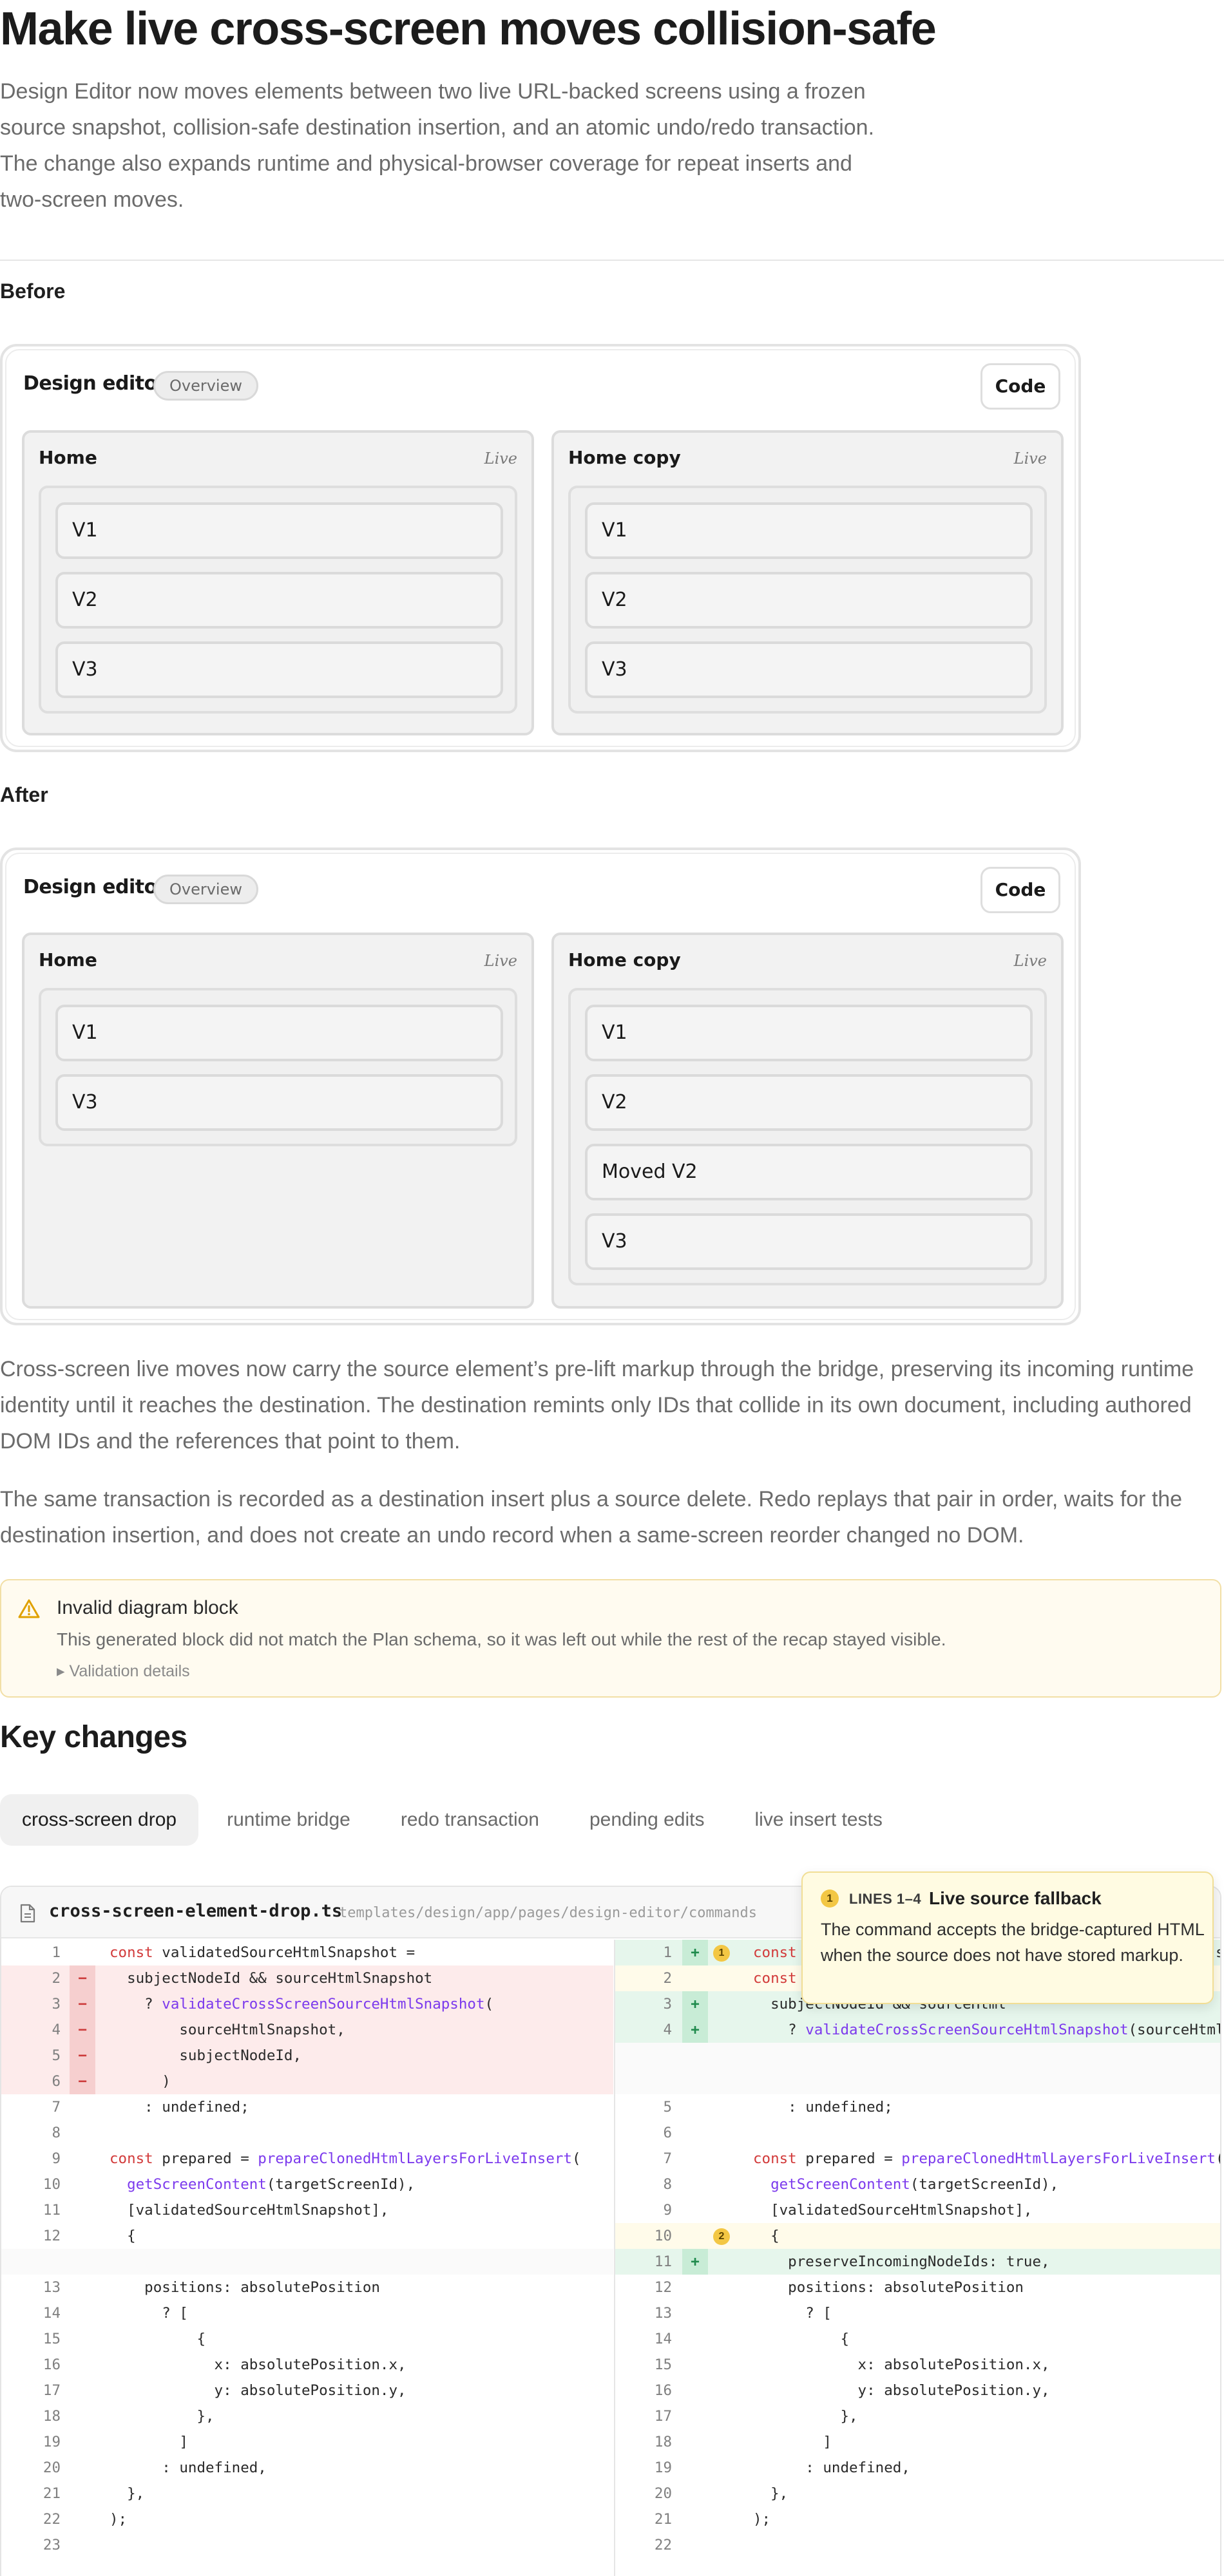  I want to click on diff-line: 20 },, so click(917, 2493).